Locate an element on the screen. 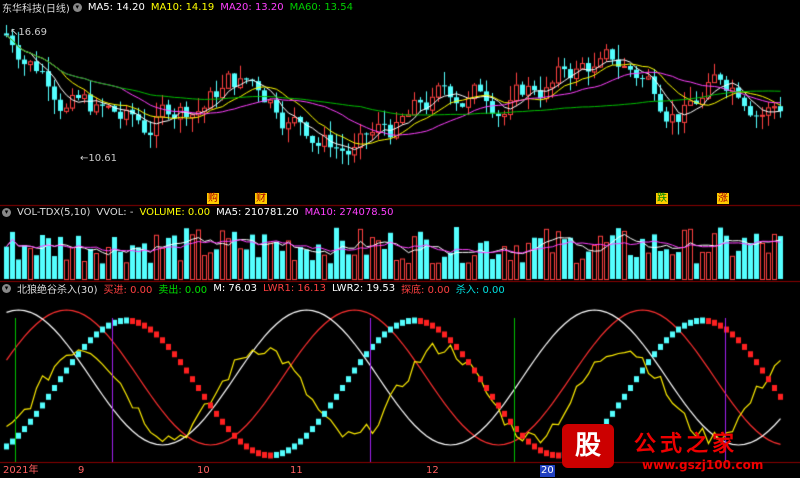  event-tag-down: 跌 is located at coordinates (662, 198).